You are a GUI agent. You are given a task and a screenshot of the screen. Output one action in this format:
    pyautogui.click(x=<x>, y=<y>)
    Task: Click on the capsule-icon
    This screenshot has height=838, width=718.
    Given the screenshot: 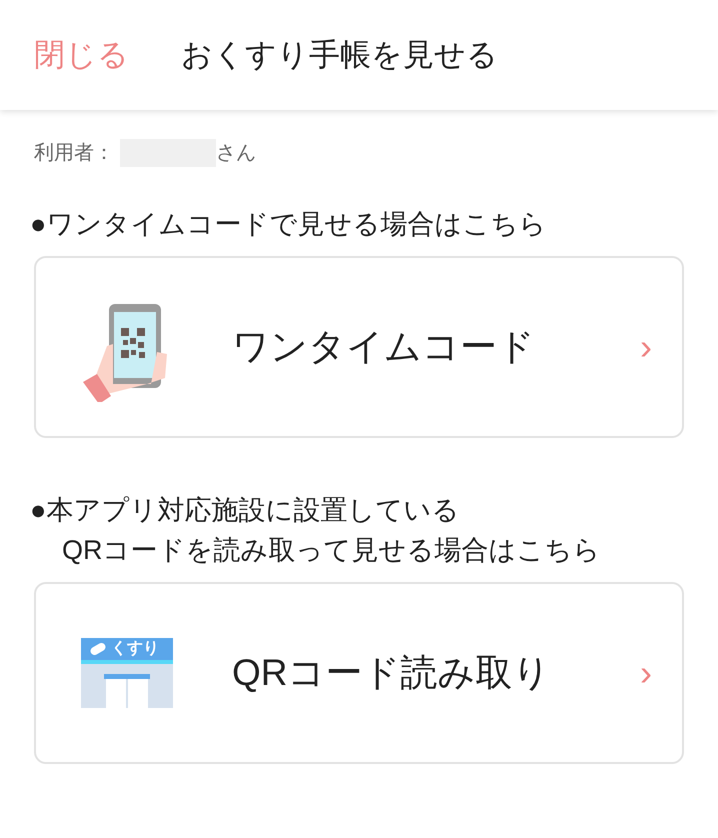 What is the action you would take?
    pyautogui.click(x=98, y=649)
    